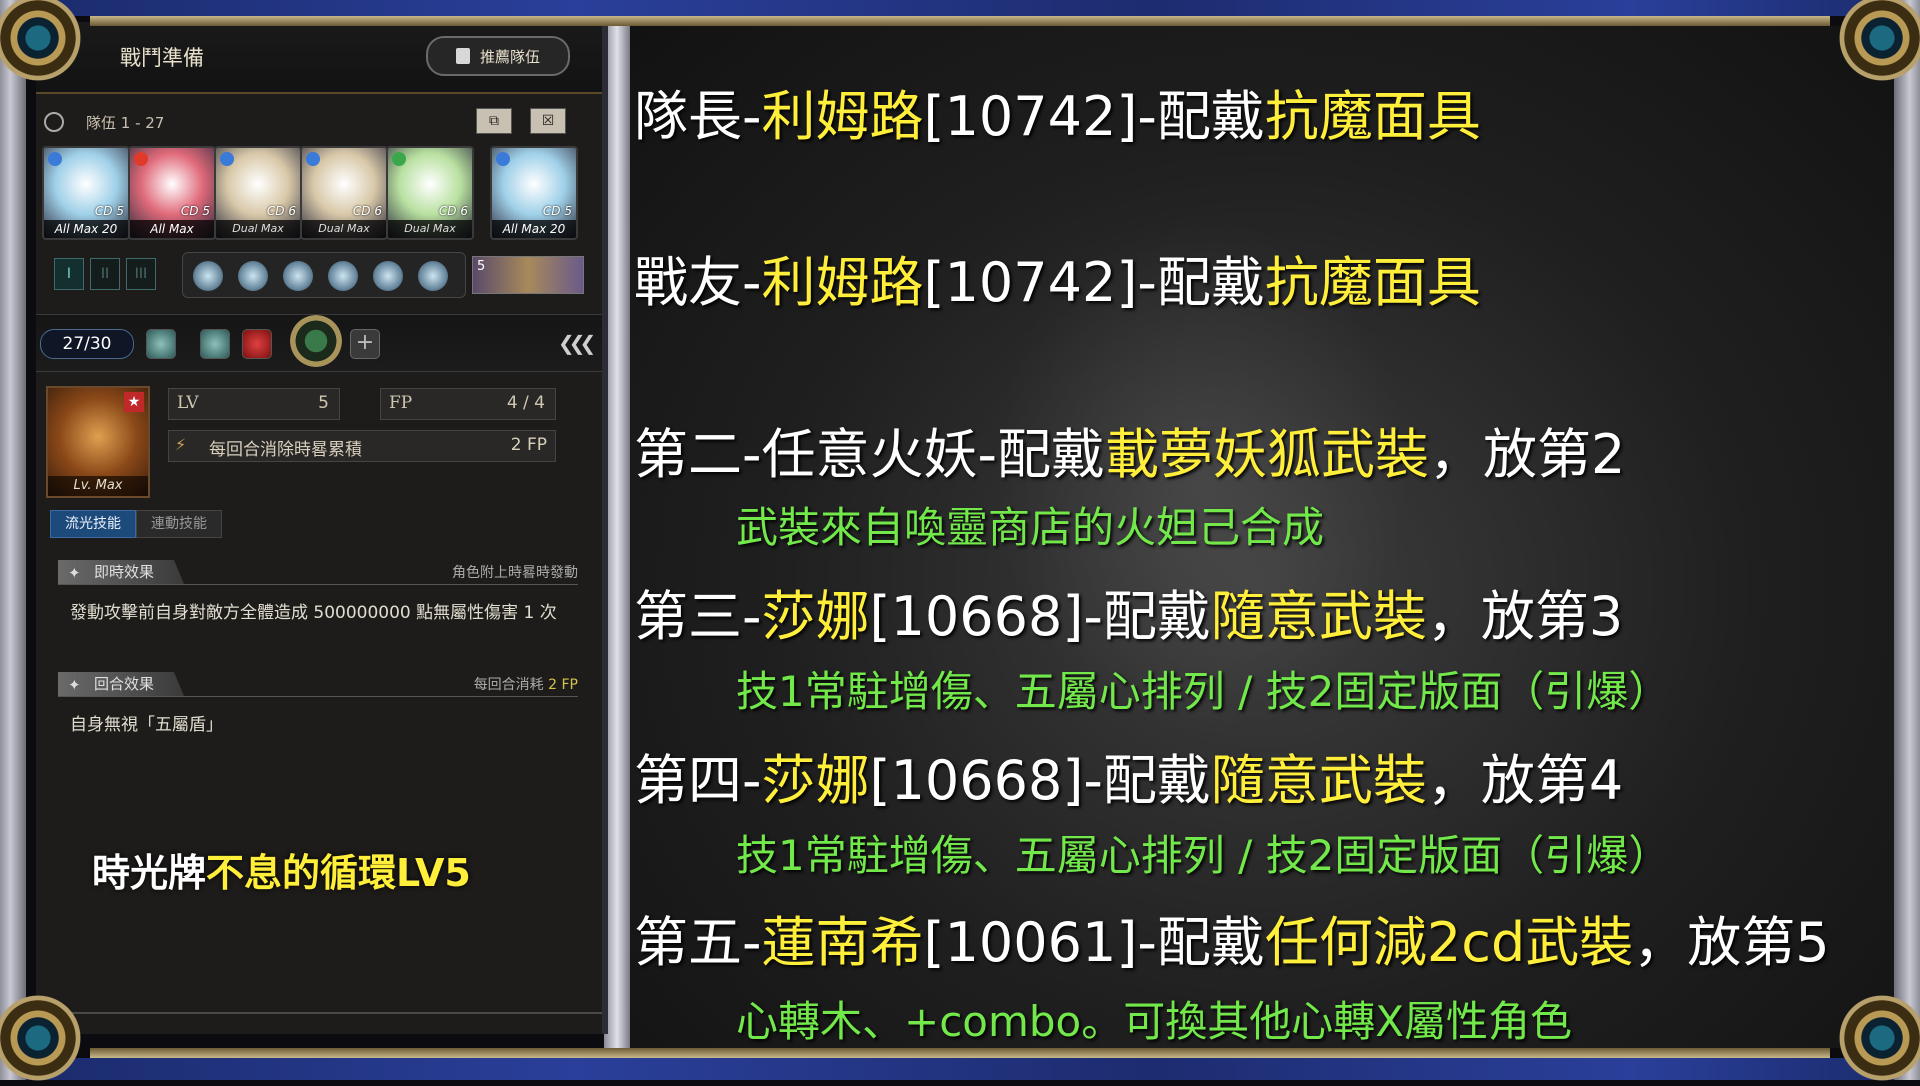  I want to click on team-counter: 27/30, so click(87, 344).